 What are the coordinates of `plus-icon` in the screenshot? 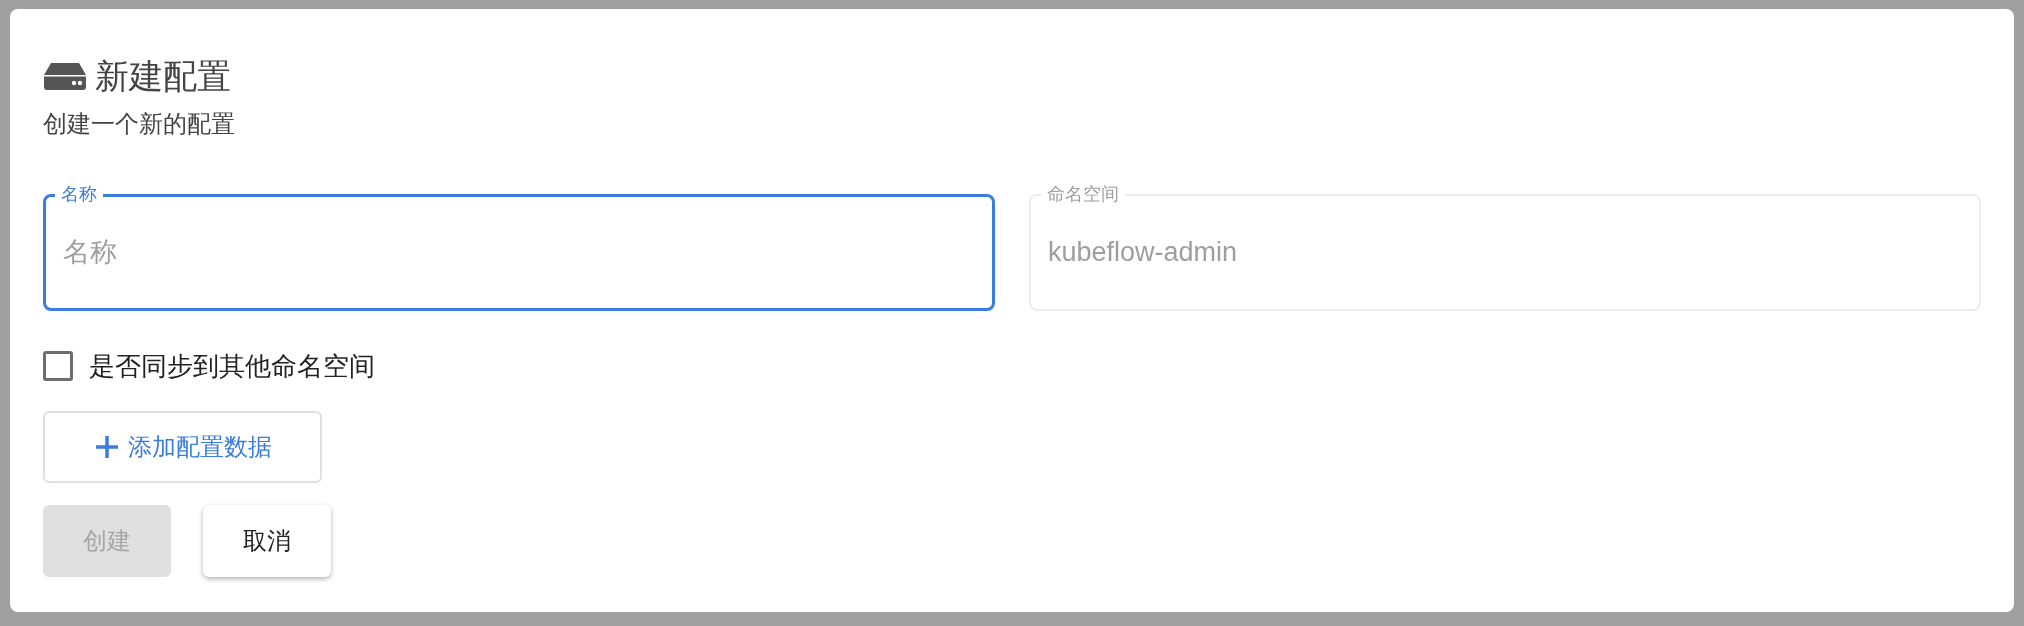 It's located at (106, 447).